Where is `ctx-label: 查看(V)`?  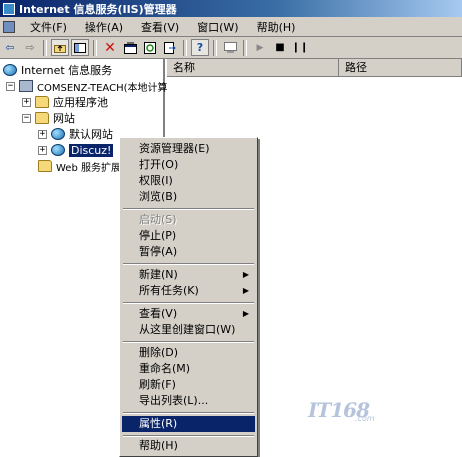
ctx-label: 查看(V) is located at coordinates (158, 313).